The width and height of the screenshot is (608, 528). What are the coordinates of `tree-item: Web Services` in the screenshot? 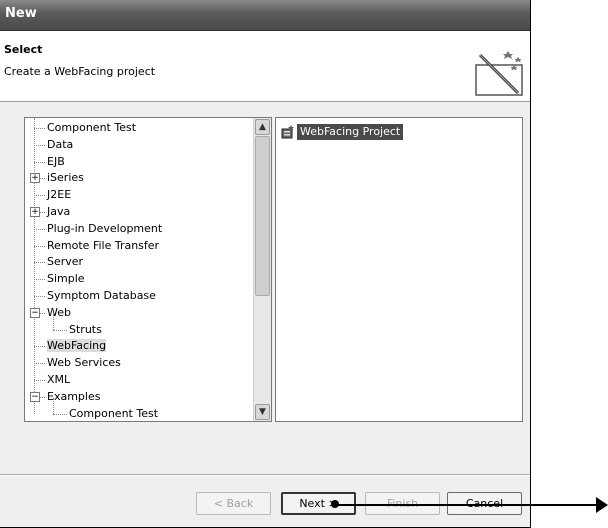 It's located at (84, 363).